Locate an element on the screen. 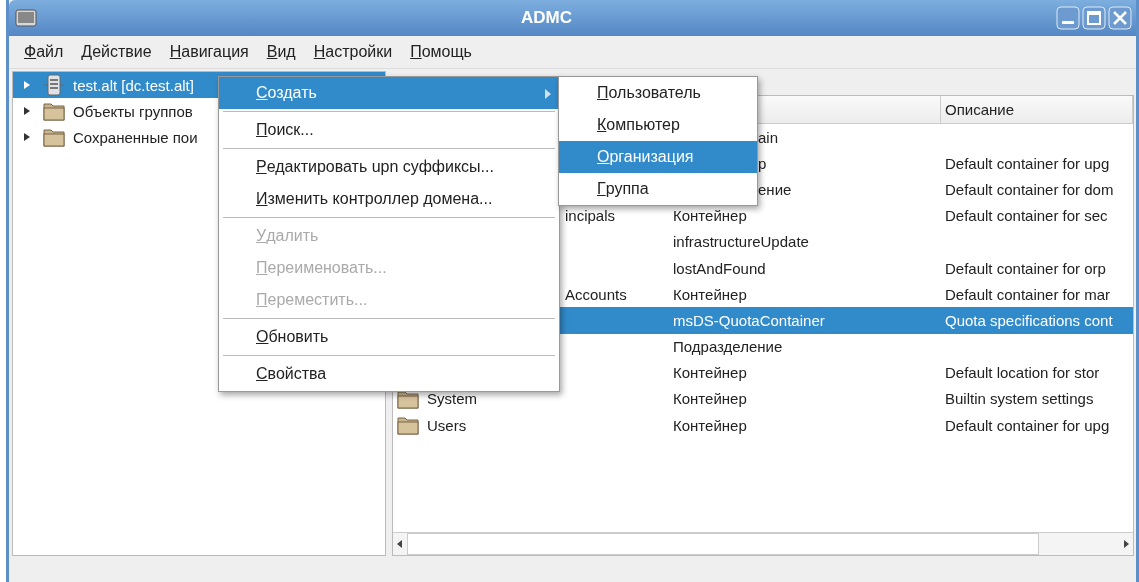  submenu-item: Компьютер is located at coordinates (658, 125).